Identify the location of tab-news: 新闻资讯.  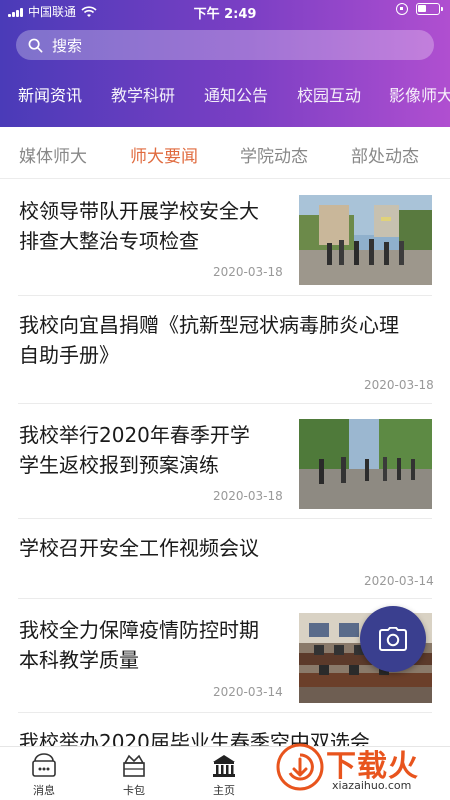
(50, 94).